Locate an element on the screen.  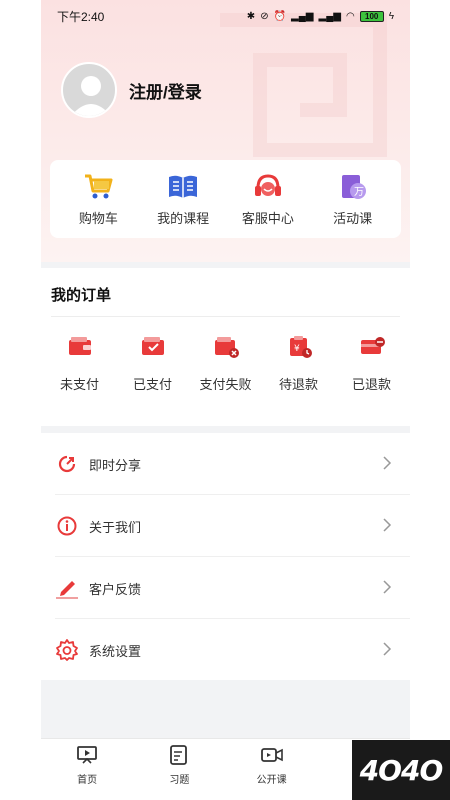
orders-divider is located at coordinates (225, 316).